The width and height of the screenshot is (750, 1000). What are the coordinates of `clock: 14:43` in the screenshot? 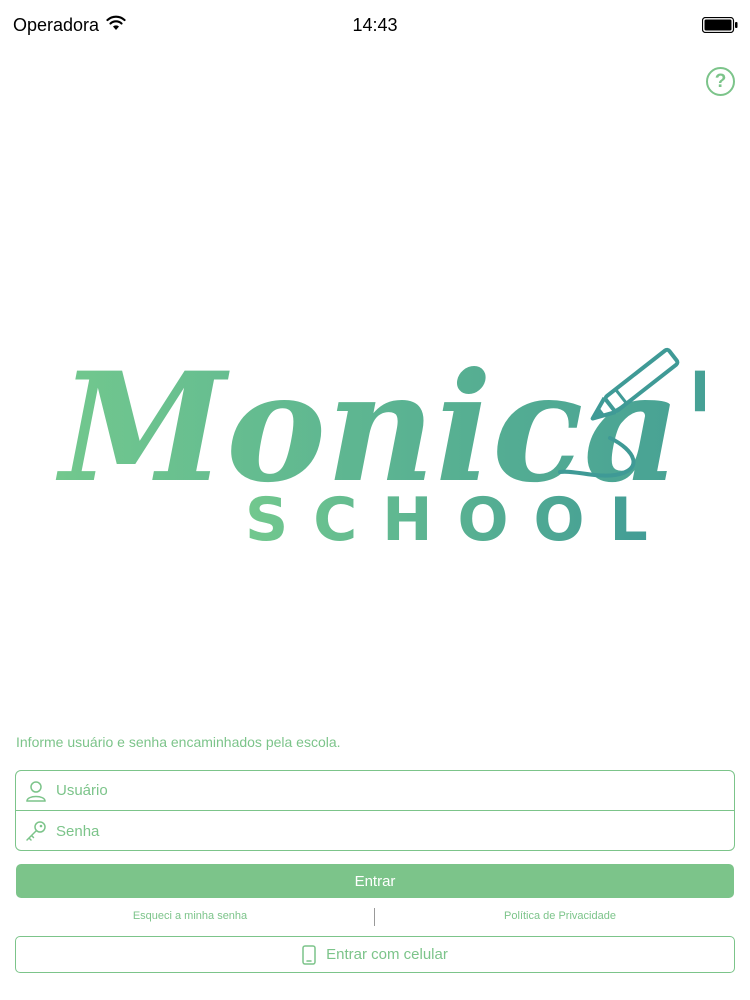 It's located at (375, 25).